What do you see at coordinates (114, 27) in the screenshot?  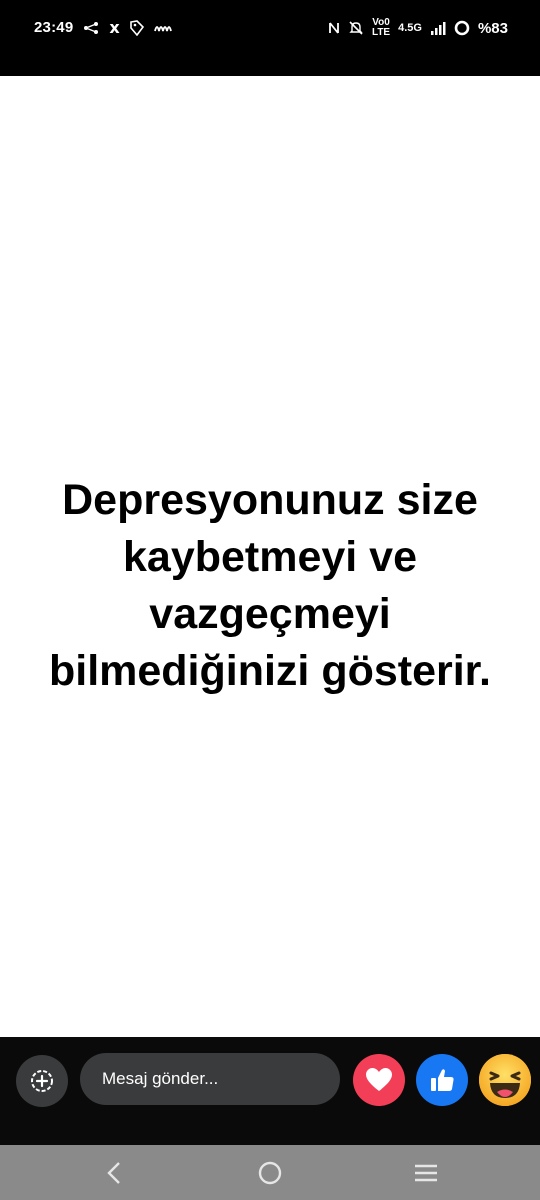 I see `x-icon: x` at bounding box center [114, 27].